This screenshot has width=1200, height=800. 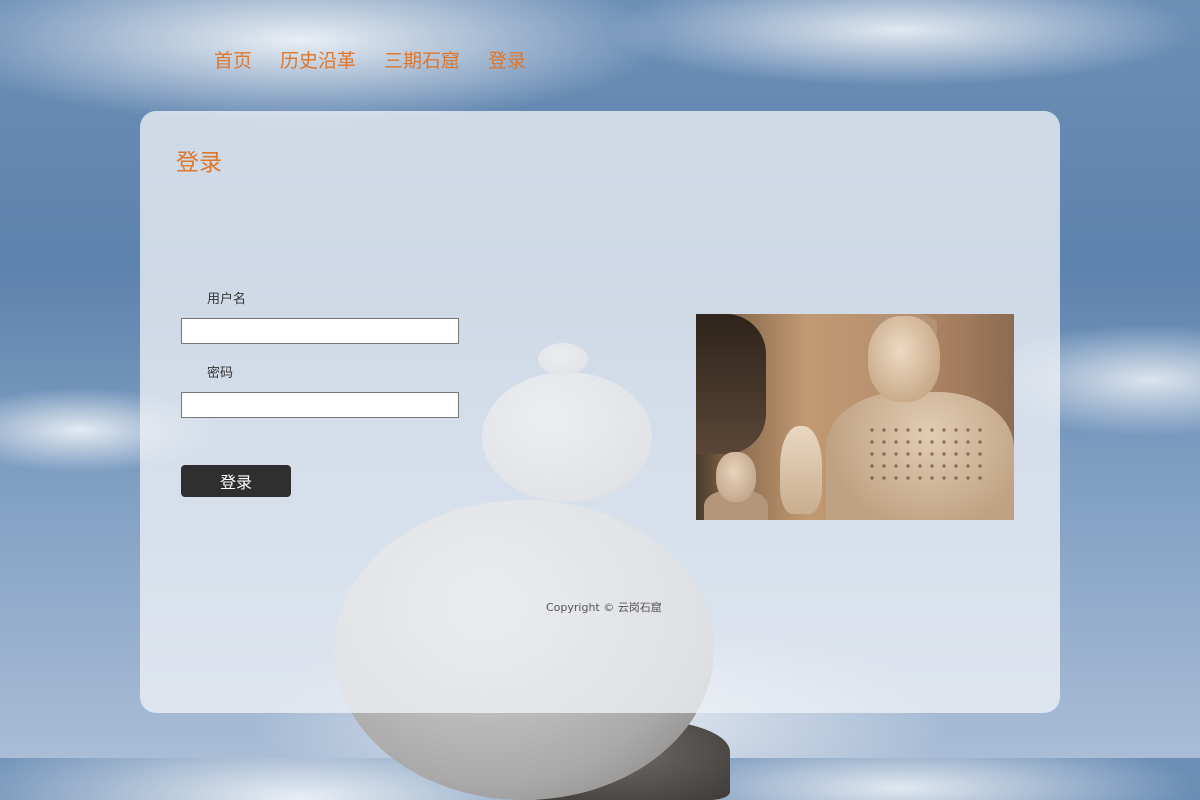 I want to click on password-label: 密码, so click(x=220, y=373).